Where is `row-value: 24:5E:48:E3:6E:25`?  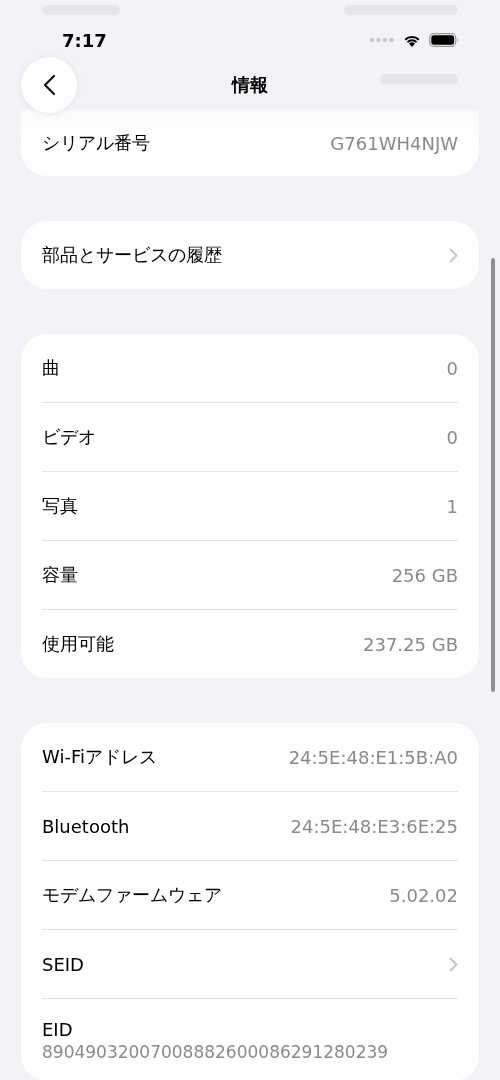 row-value: 24:5E:48:E3:6E:25 is located at coordinates (374, 826).